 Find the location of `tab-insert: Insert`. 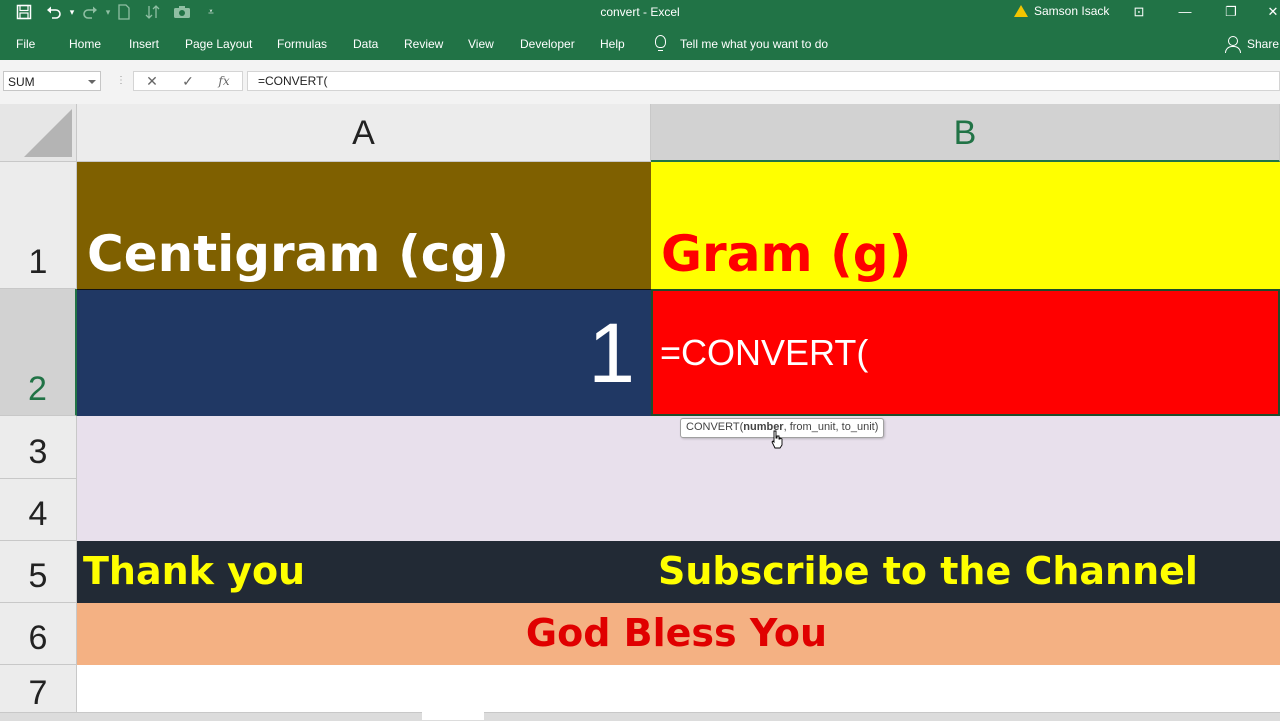

tab-insert: Insert is located at coordinates (144, 44).